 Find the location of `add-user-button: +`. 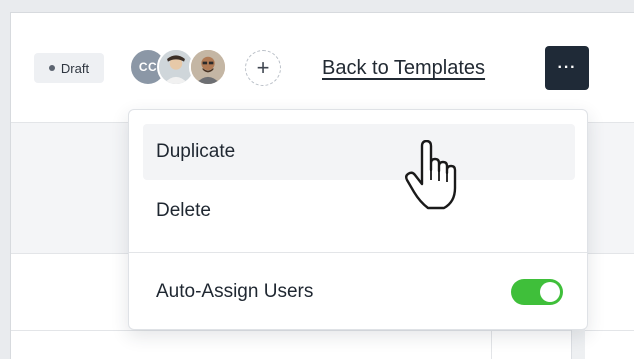

add-user-button: + is located at coordinates (263, 68).